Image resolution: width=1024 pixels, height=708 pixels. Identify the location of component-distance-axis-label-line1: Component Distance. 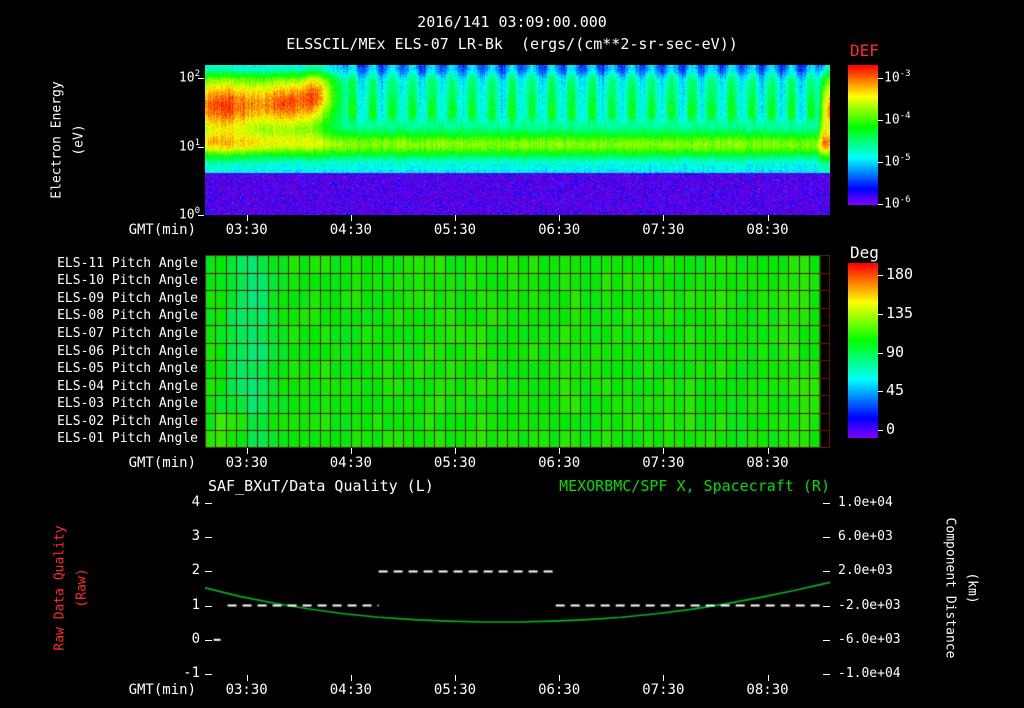
(950, 588).